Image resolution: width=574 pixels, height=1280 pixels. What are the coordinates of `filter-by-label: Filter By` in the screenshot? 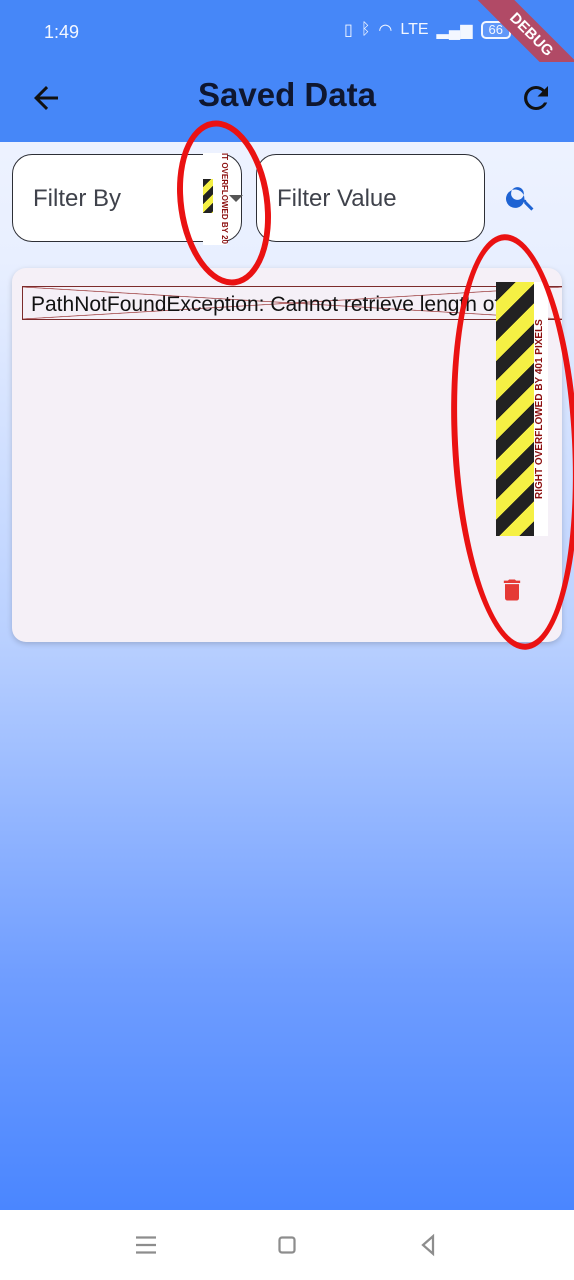 It's located at (77, 198).